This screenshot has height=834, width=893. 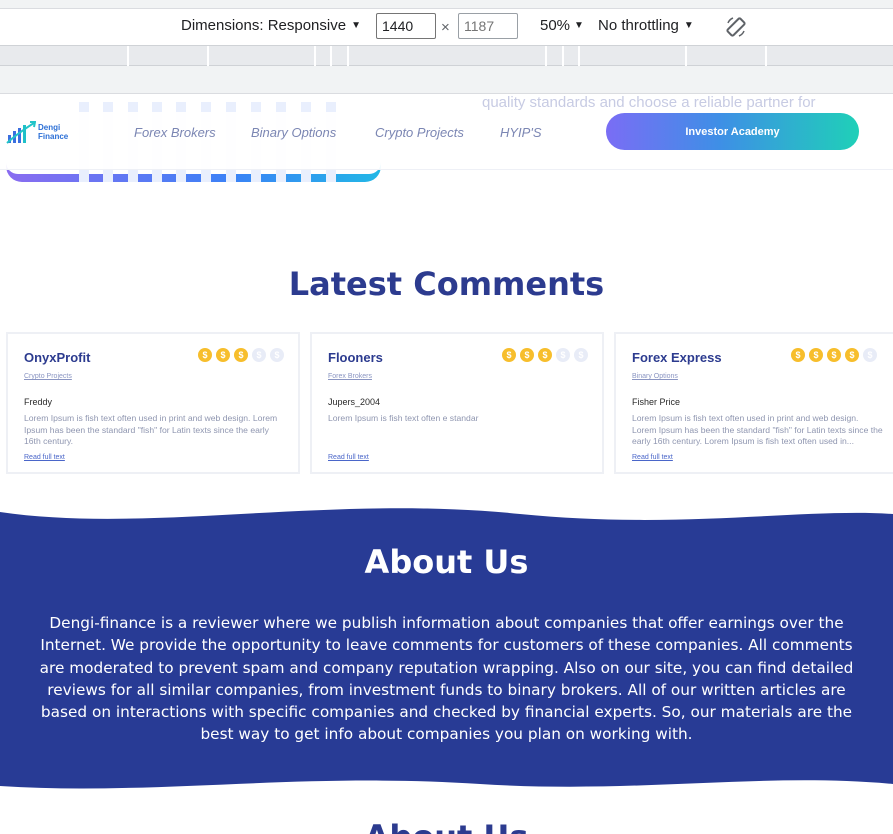 I want to click on logo-line-1: Dengi, so click(x=49, y=127).